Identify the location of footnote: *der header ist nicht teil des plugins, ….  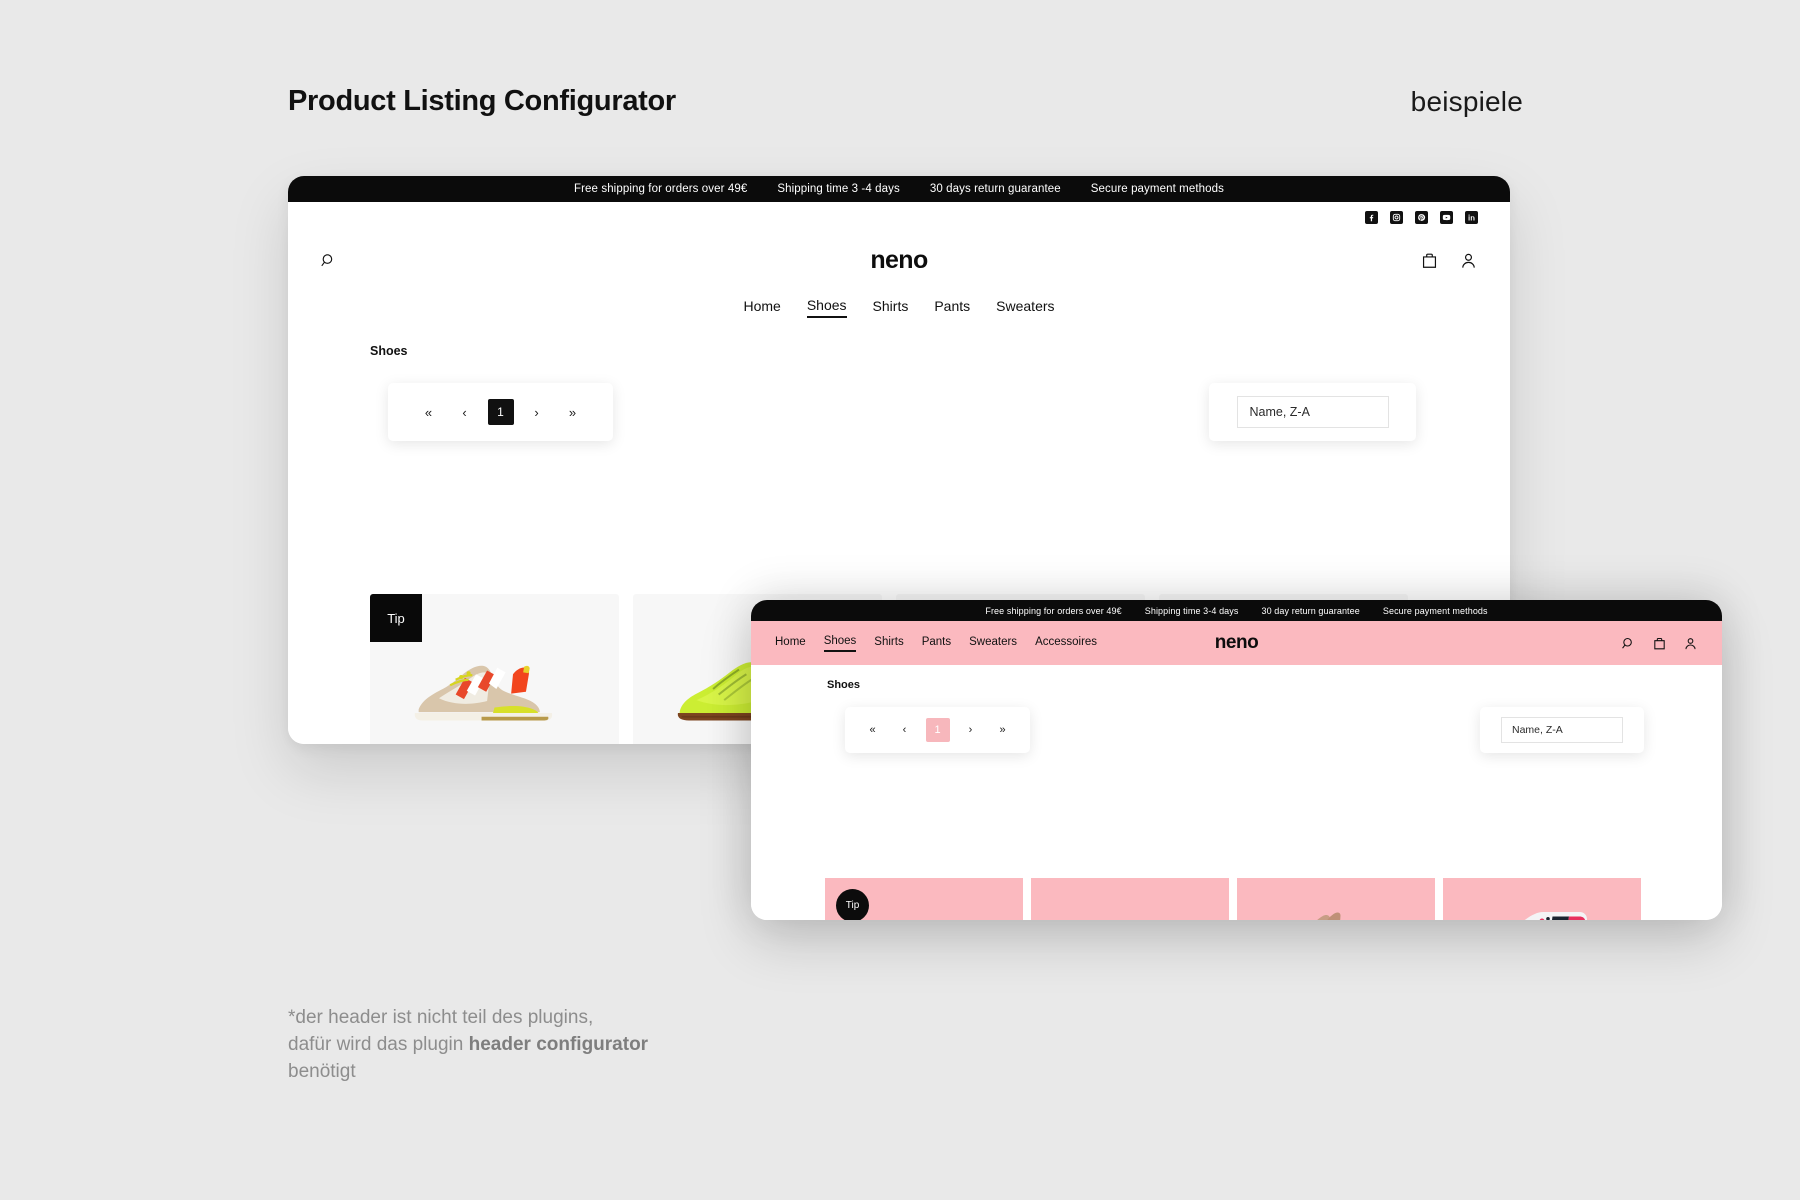
(468, 1045).